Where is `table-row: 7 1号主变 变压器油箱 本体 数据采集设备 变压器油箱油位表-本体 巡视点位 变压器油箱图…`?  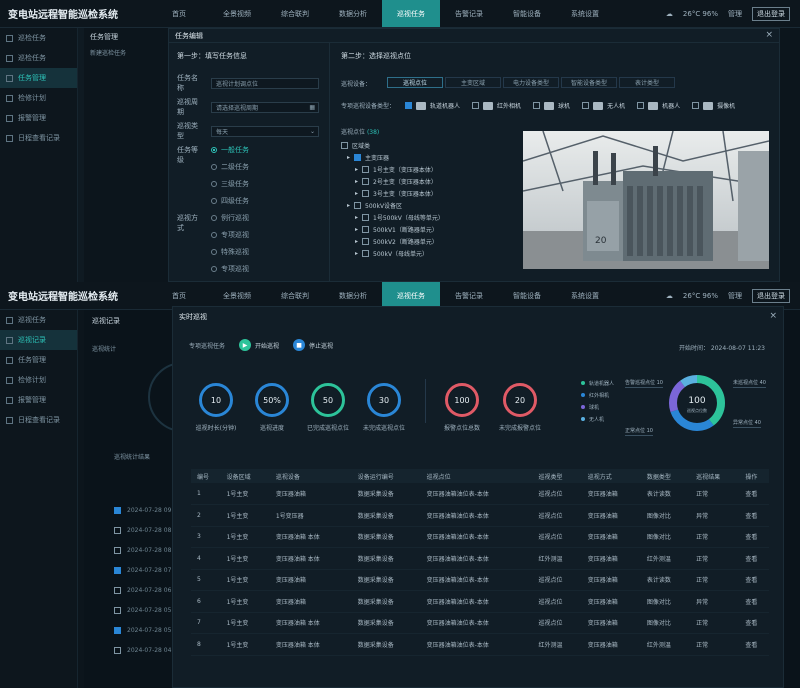
table-row: 7 1号主变 变压器油箱 本体 数据采集设备 变压器油箱油位表-本体 巡视点位 变压器油箱图… is located at coordinates (480, 623).